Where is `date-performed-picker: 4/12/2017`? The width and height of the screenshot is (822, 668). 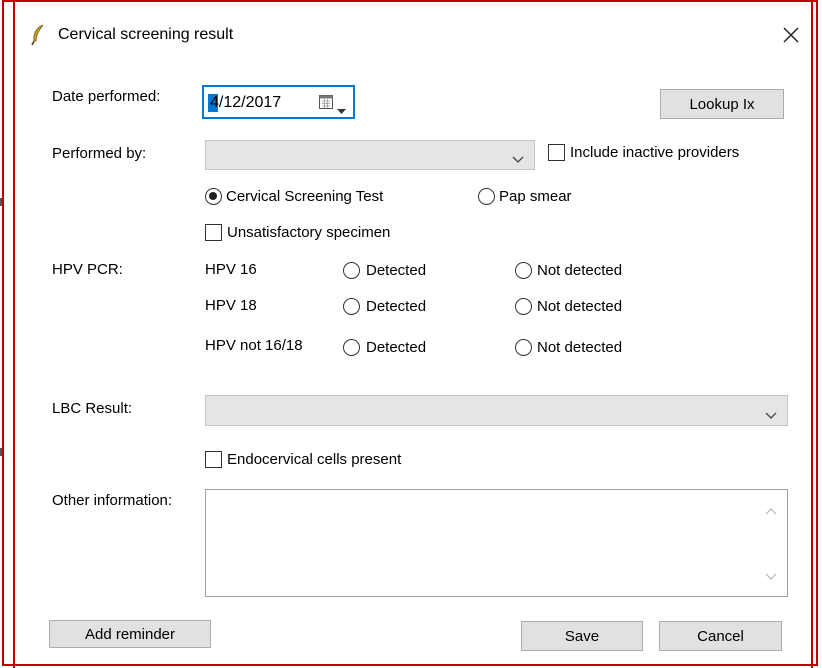 date-performed-picker: 4/12/2017 is located at coordinates (278, 102).